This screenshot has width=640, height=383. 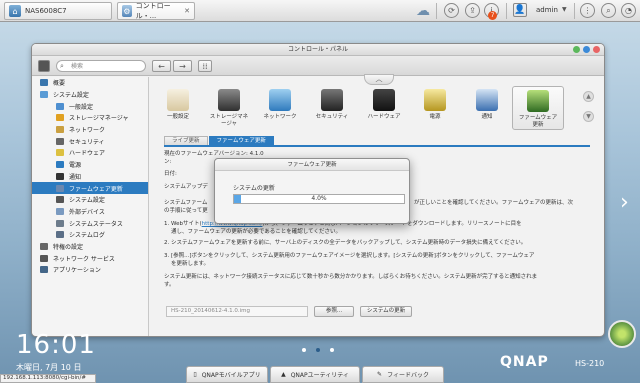 What do you see at coordinates (283, 374) in the screenshot?
I see `utility-icon: ▲` at bounding box center [283, 374].